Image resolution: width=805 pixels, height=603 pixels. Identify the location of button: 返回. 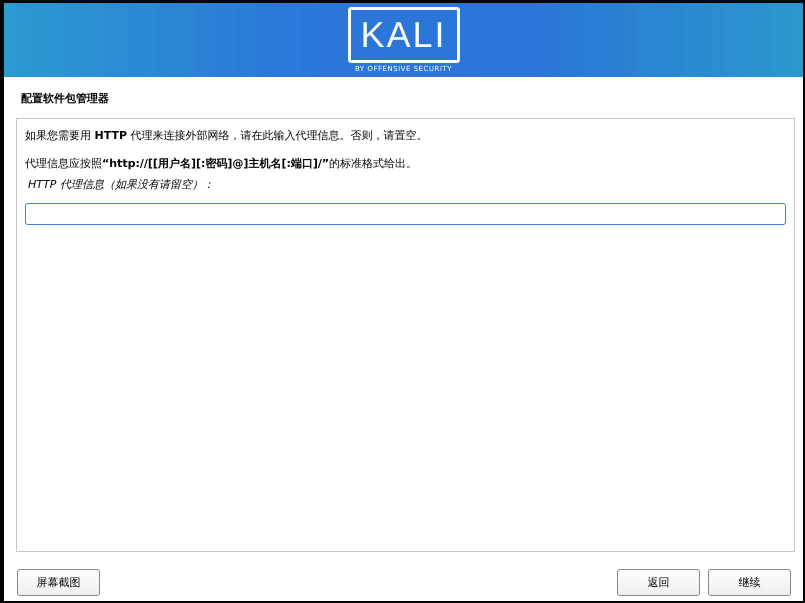
(658, 582).